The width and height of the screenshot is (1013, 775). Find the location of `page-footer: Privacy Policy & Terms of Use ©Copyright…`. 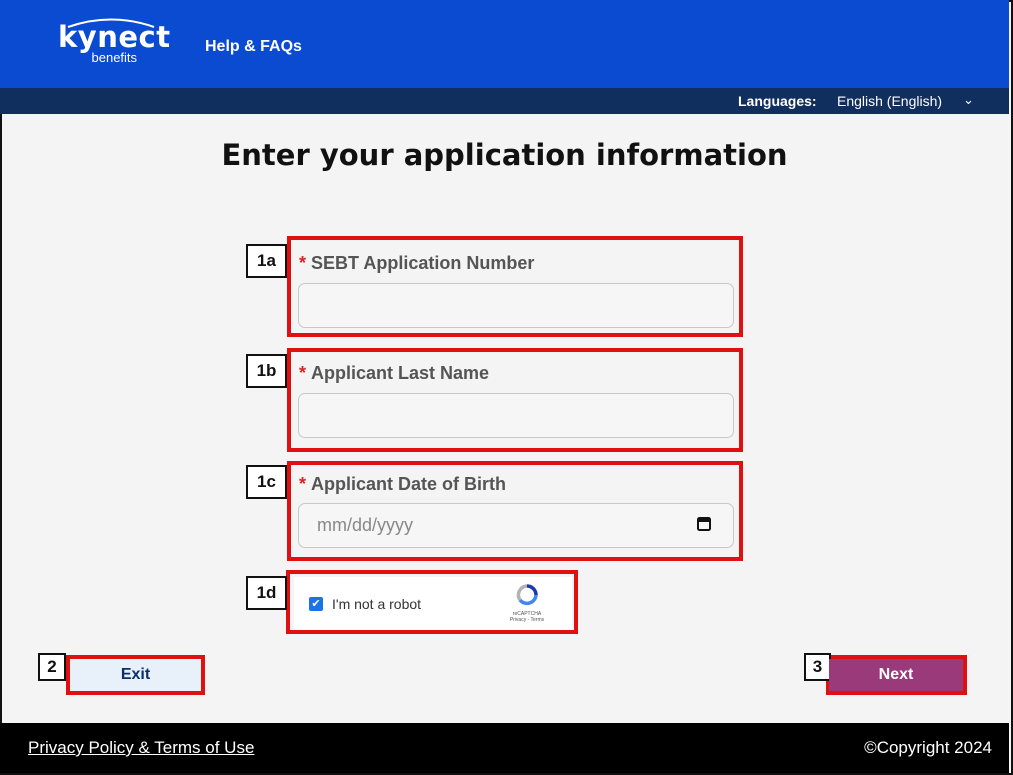

page-footer: Privacy Policy & Terms of Use ©Copyright… is located at coordinates (504, 748).